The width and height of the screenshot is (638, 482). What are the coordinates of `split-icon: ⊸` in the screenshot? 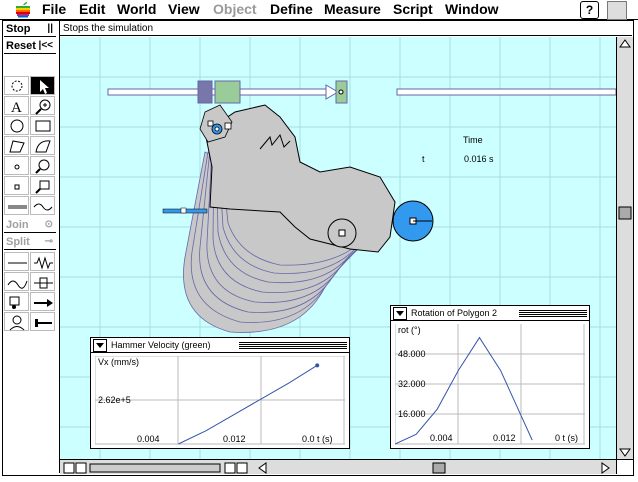 It's located at (48, 241).